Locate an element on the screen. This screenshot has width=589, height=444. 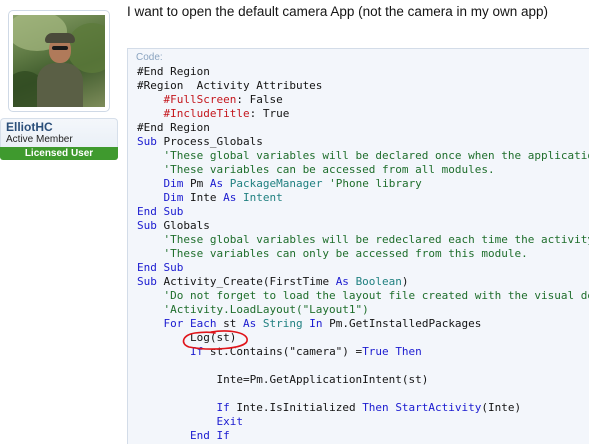
code-line: Inte=Pm.GetApplicationIntent(st) is located at coordinates (283, 379).